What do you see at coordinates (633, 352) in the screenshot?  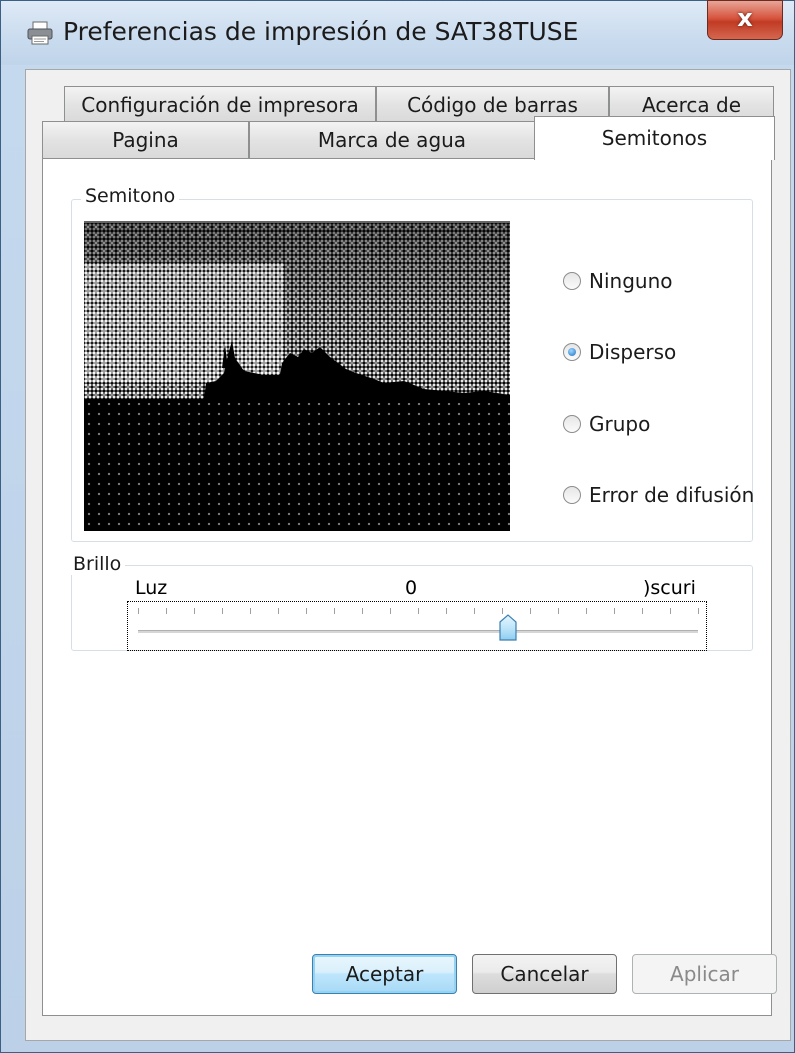 I see `radio-disperso-label: Disperso` at bounding box center [633, 352].